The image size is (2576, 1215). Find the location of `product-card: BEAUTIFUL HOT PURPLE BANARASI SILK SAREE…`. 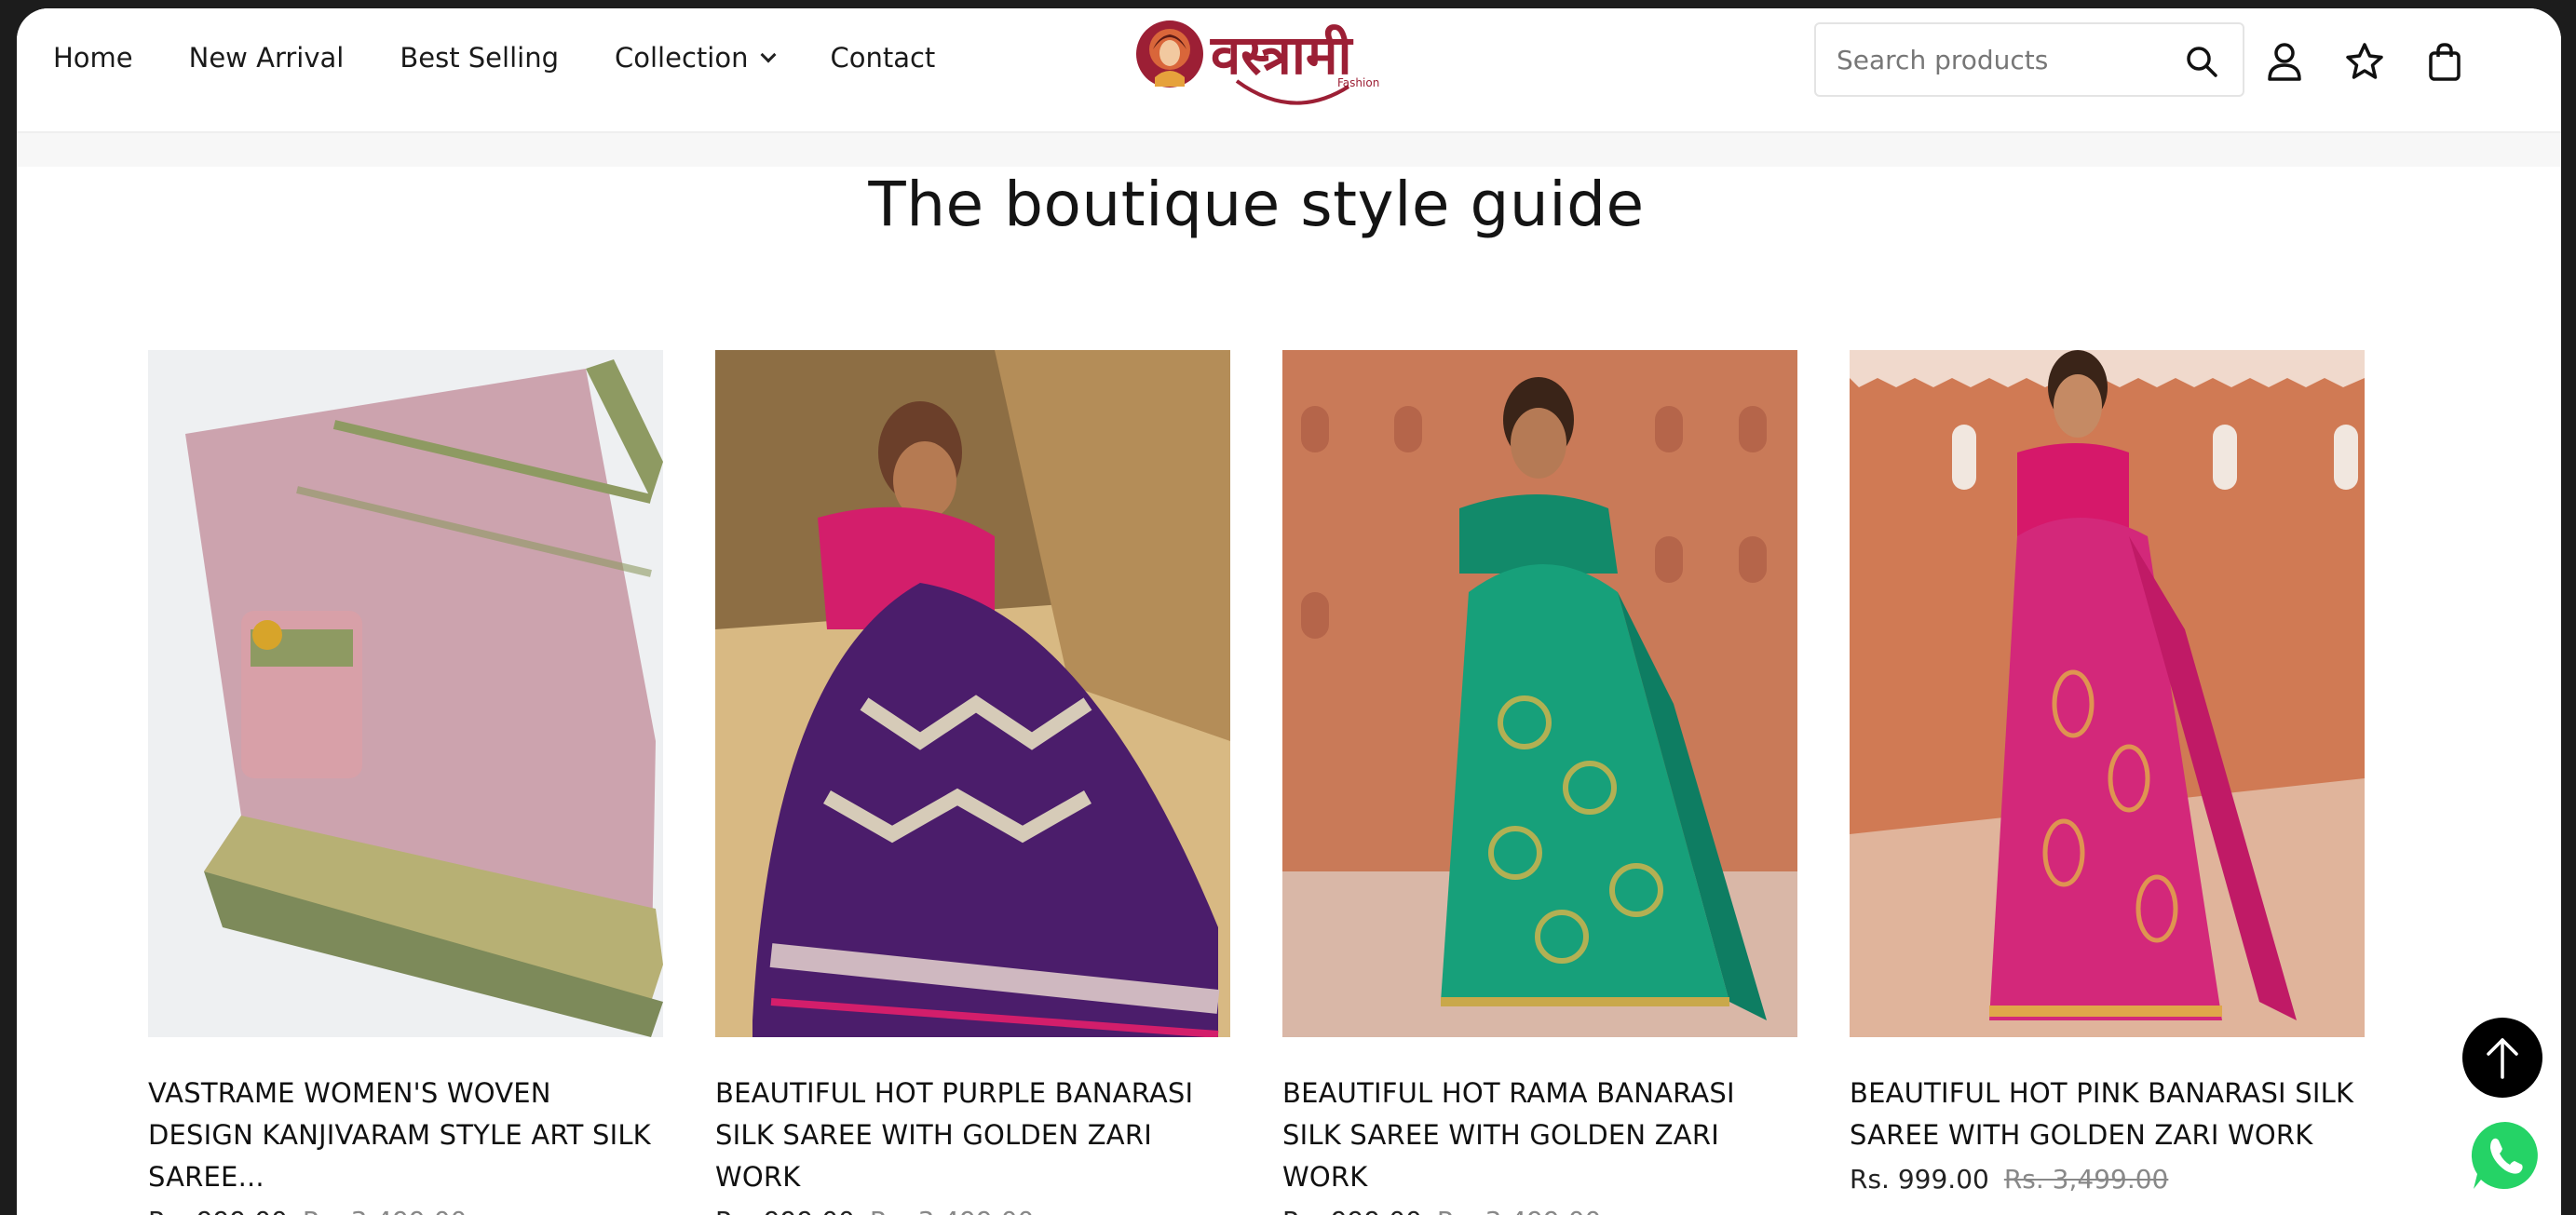

product-card: BEAUTIFUL HOT PURPLE BANARASI SILK SAREE… is located at coordinates (972, 782).